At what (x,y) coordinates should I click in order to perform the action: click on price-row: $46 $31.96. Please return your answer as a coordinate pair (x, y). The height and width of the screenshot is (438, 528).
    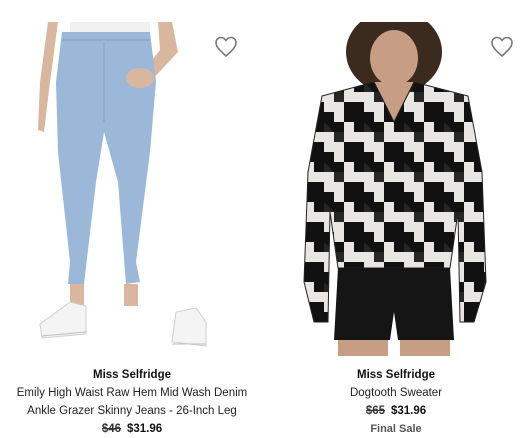
    Looking at the image, I should click on (132, 429).